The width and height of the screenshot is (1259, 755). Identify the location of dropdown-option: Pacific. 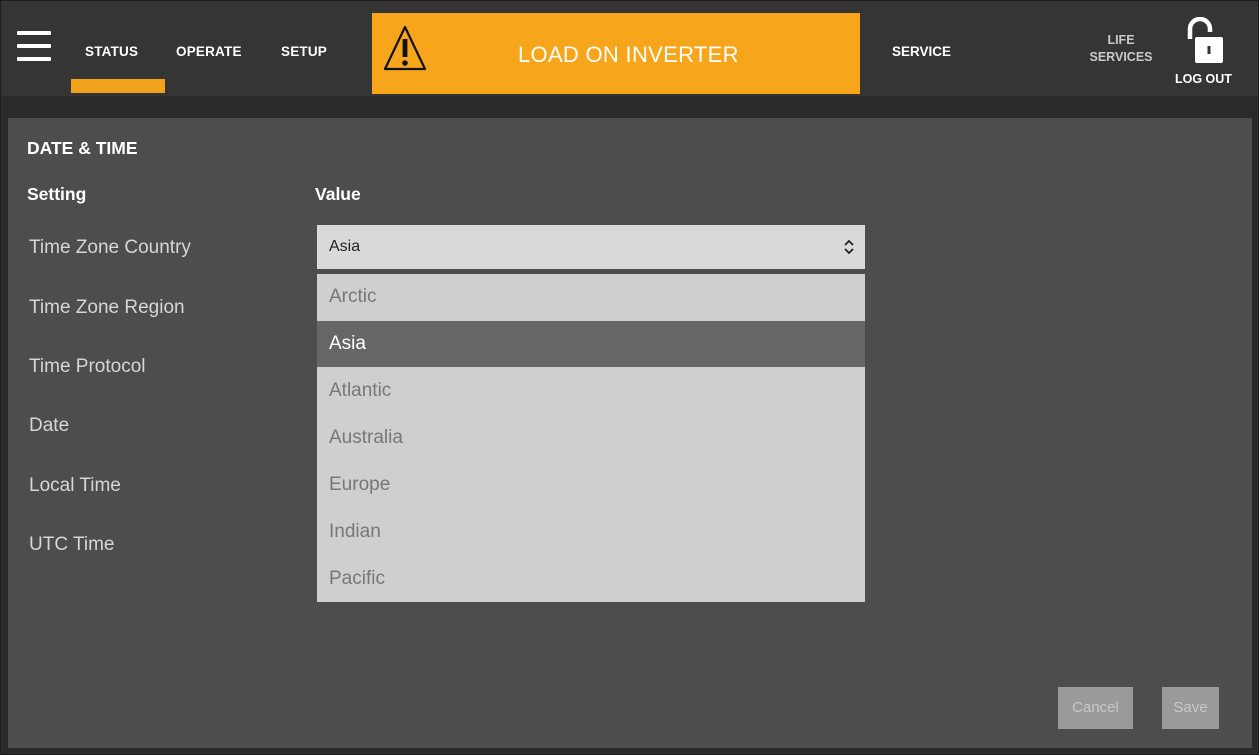
(591, 579).